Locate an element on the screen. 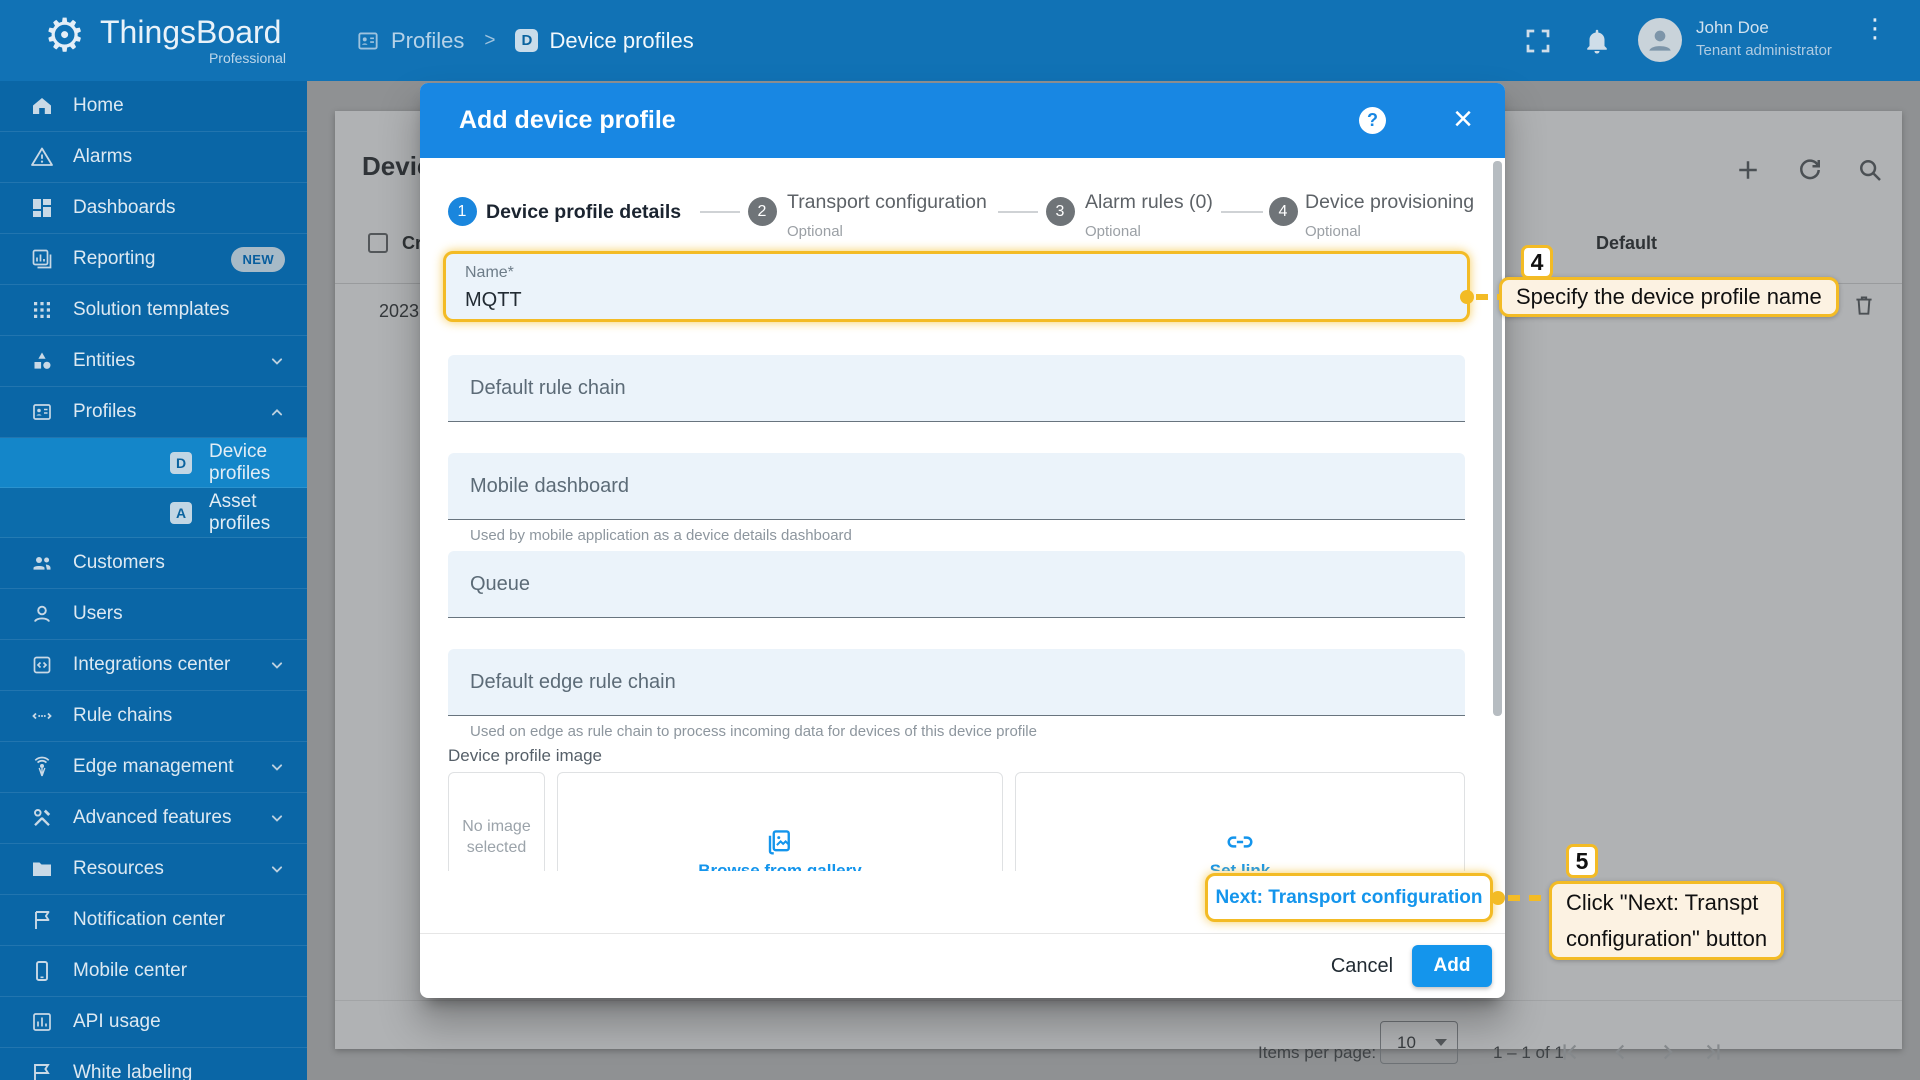 The height and width of the screenshot is (1080, 1920). sidebar-item-notification-center: Notification center is located at coordinates (153, 920).